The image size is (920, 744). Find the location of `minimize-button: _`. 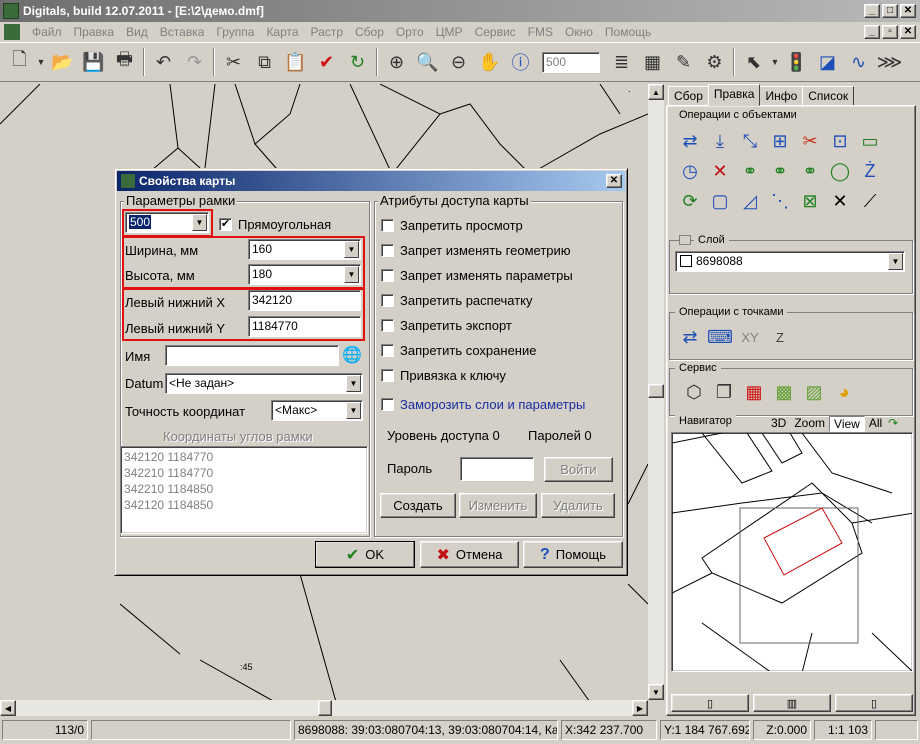

minimize-button: _ is located at coordinates (872, 11).